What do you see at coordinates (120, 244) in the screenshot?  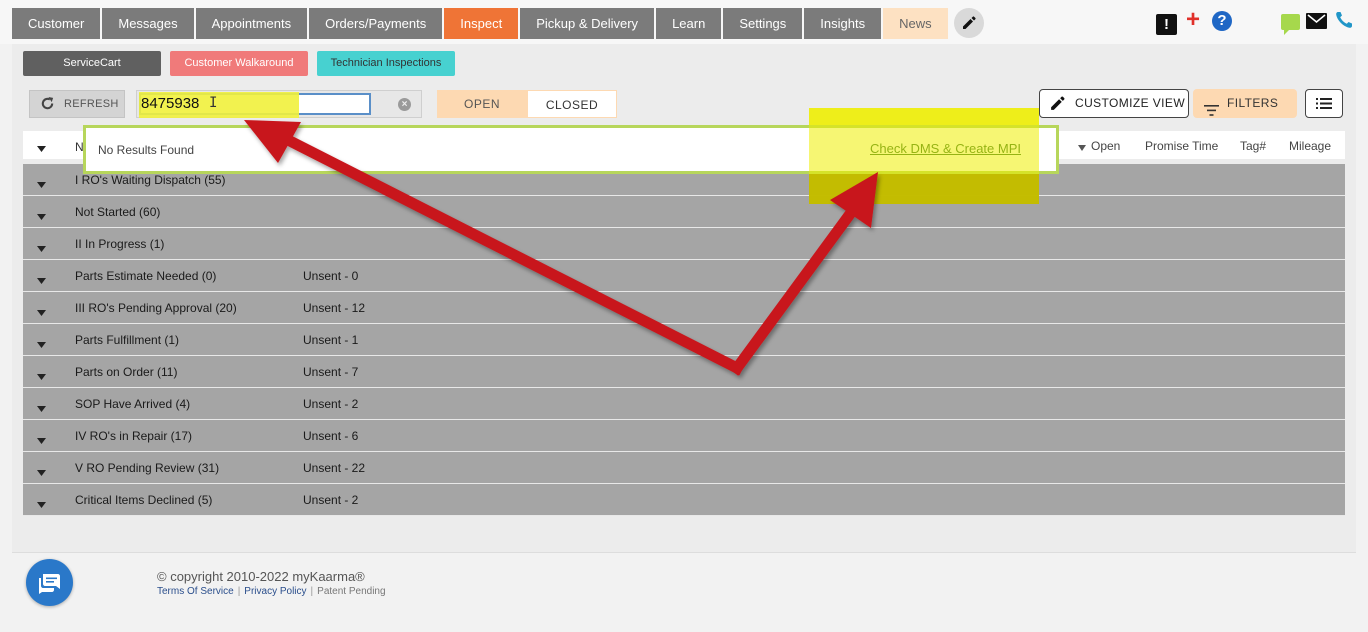 I see `group-label: II In Progress (1)` at bounding box center [120, 244].